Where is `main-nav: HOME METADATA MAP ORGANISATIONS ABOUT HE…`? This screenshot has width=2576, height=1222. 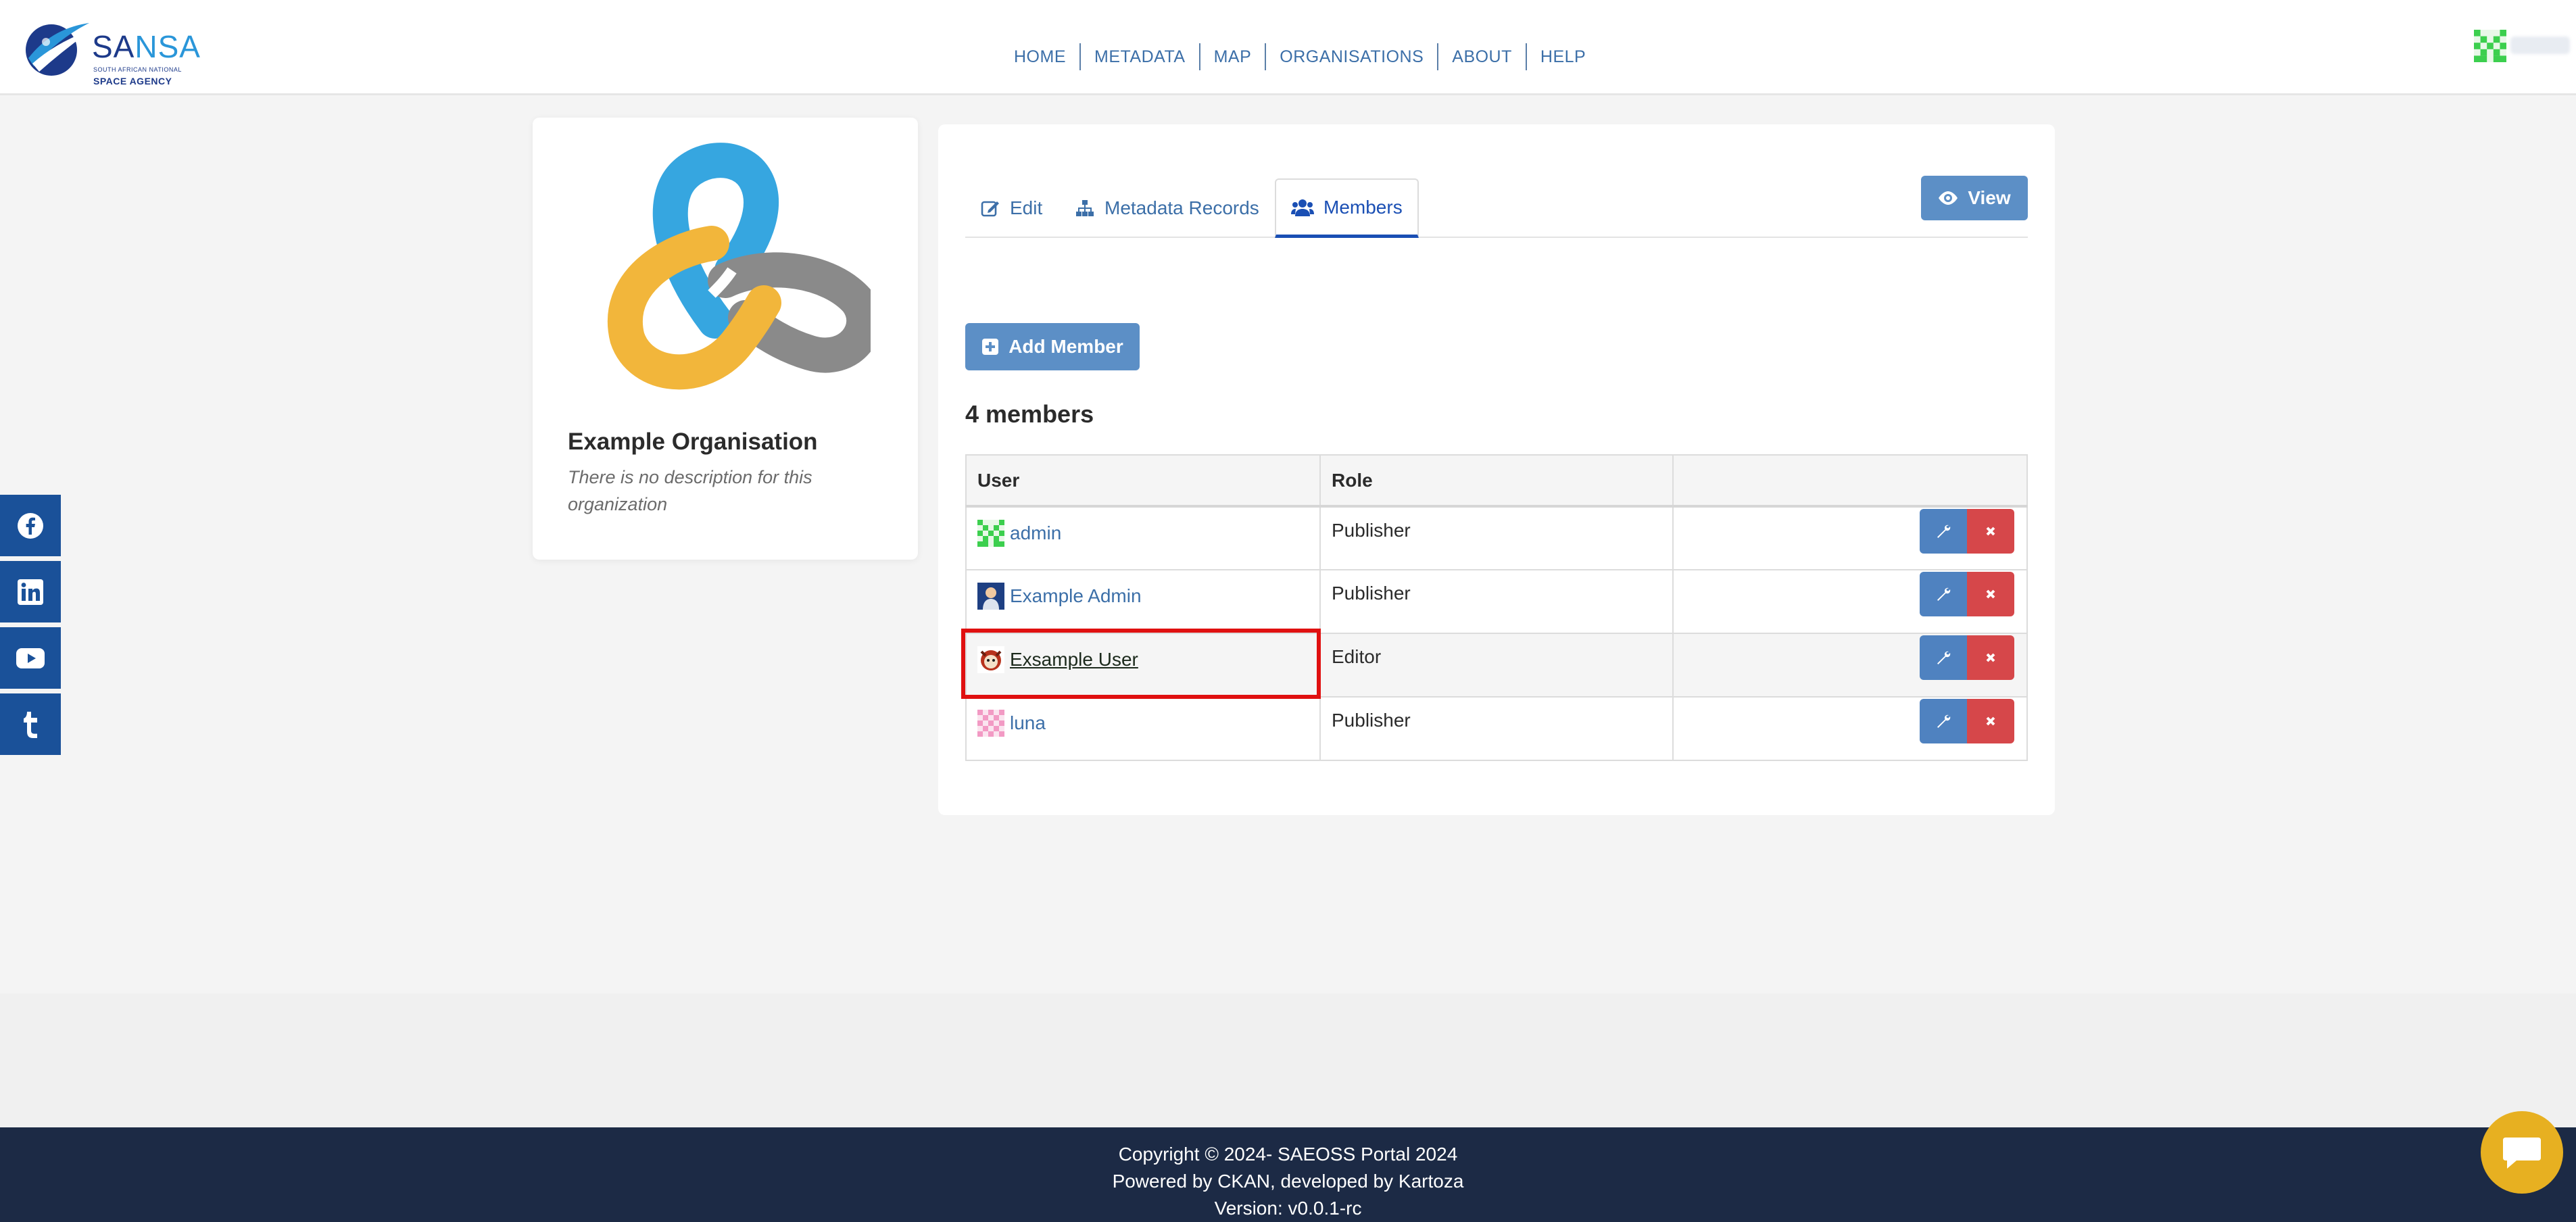 main-nav: HOME METADATA MAP ORGANISATIONS ABOUT HE… is located at coordinates (1299, 56).